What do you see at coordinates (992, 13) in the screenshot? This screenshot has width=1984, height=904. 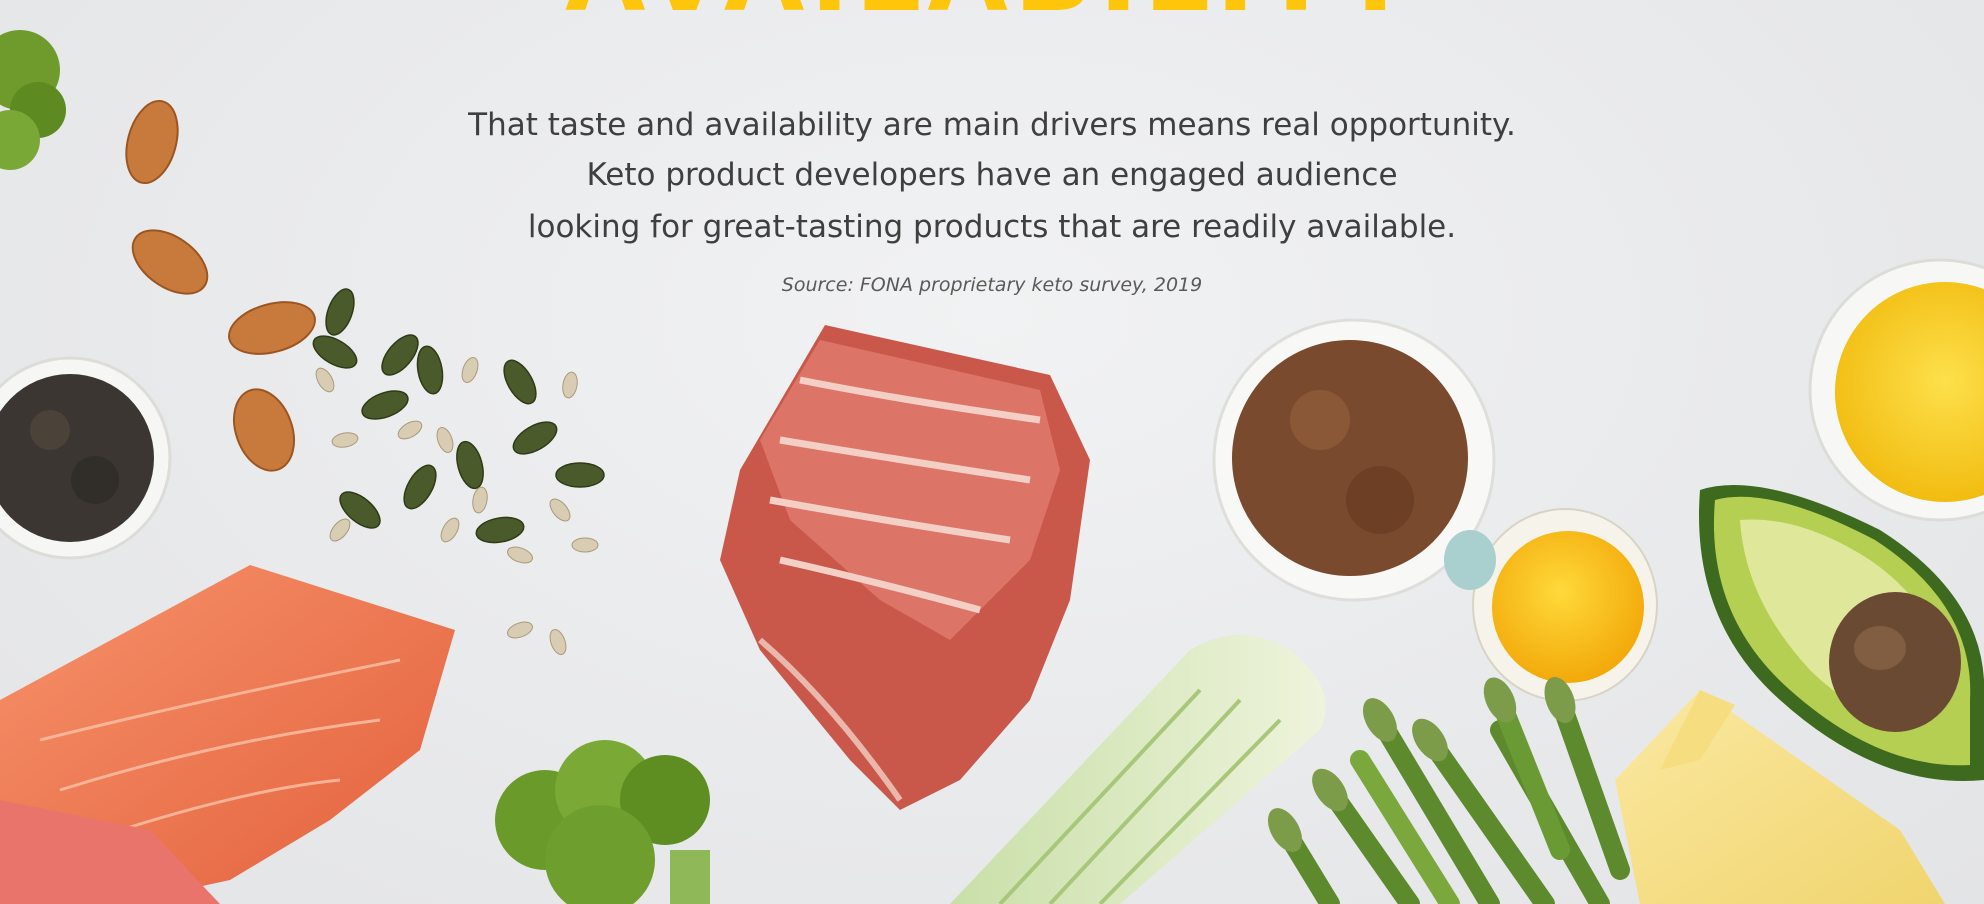 I see `page-heading: AVAILABILITY` at bounding box center [992, 13].